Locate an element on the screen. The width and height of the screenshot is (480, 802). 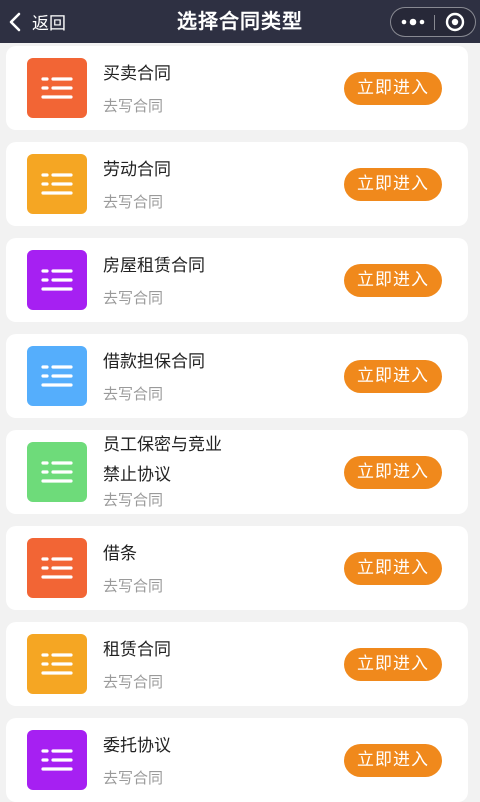
contract-name: 委托协议 is located at coordinates (137, 746).